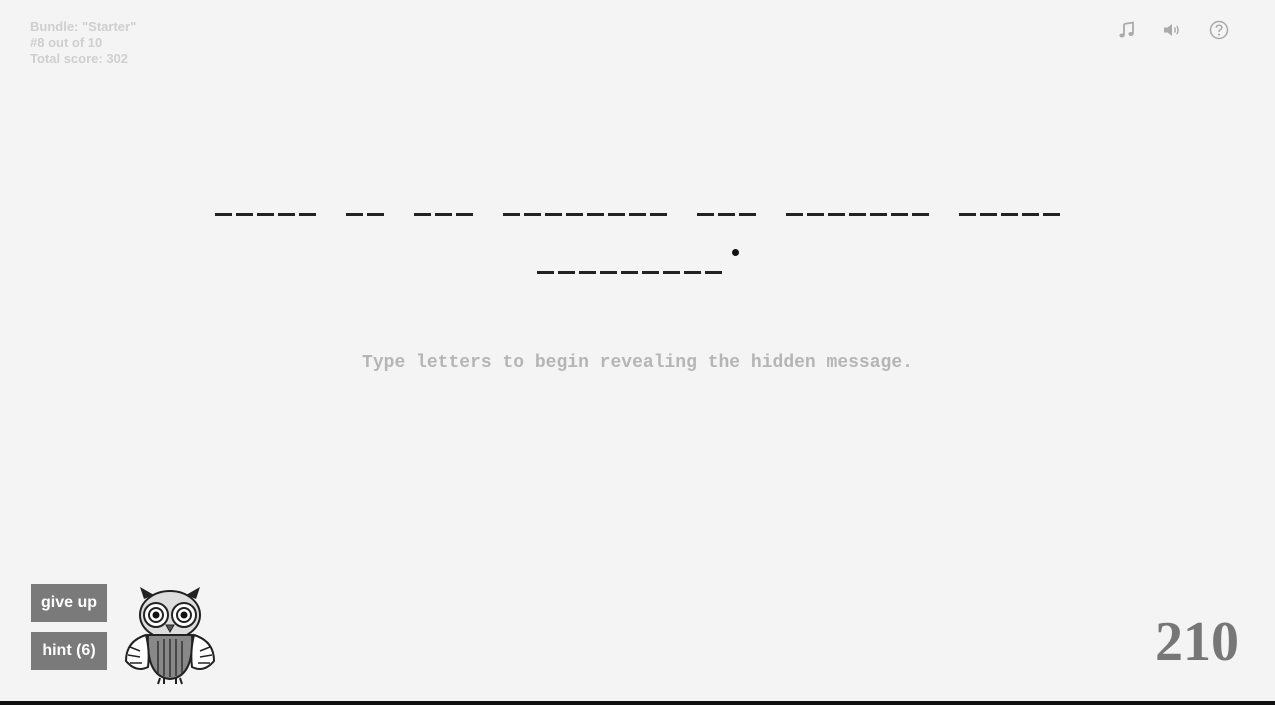 The height and width of the screenshot is (705, 1275). Describe the element at coordinates (83, 26) in the screenshot. I see `bundle-label: Bundle: "Starter"` at that location.